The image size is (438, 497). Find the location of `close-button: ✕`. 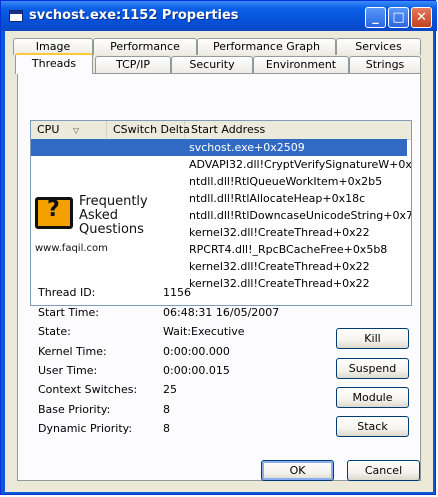

close-button: ✕ is located at coordinates (421, 17).